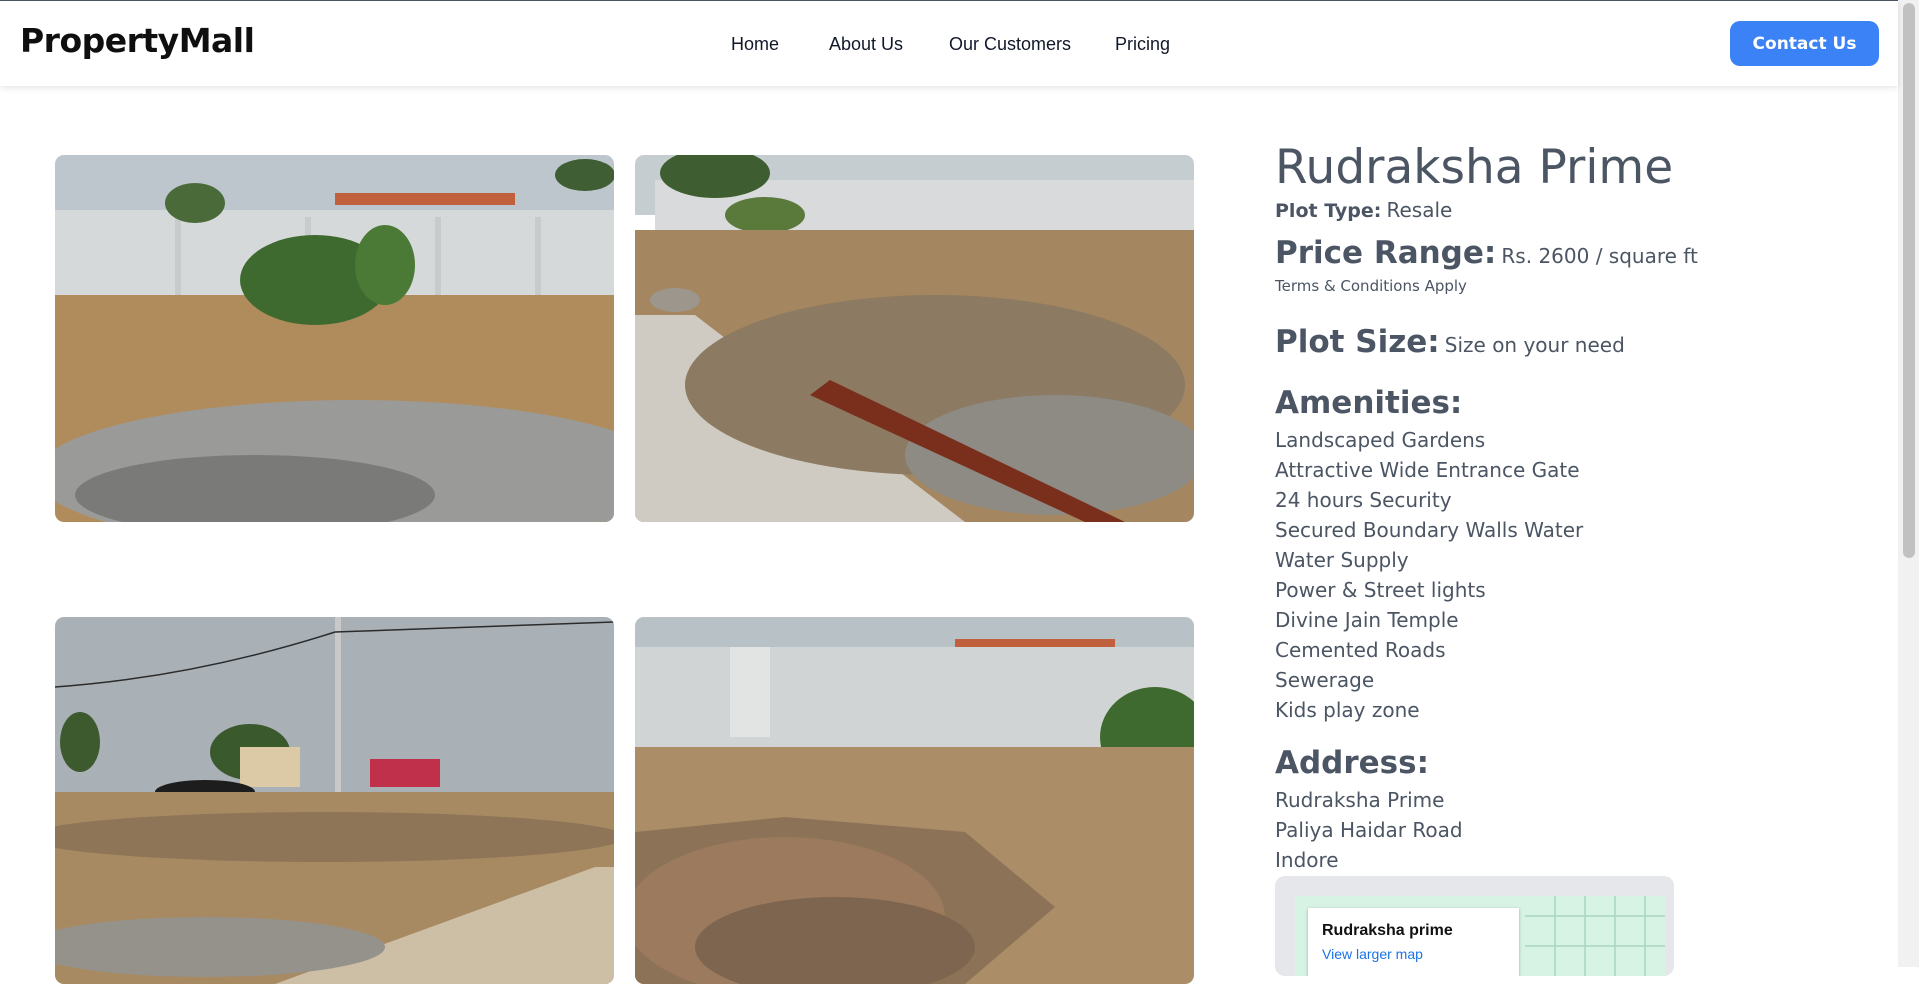 This screenshot has width=1919, height=984. I want to click on contact-us-button: Contact Us, so click(1804, 43).